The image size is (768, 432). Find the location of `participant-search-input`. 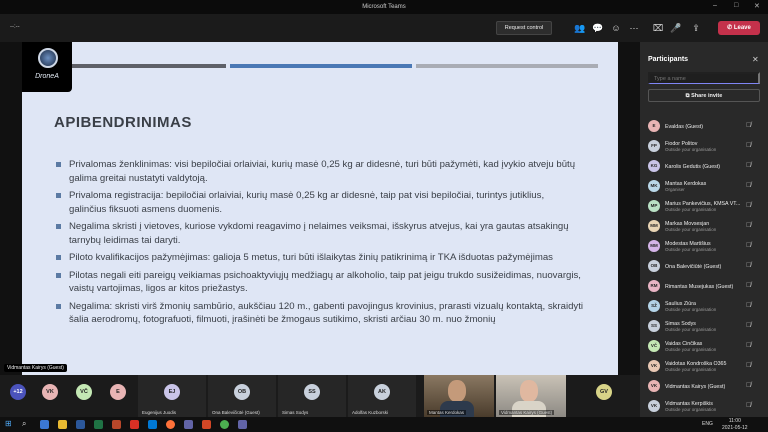

participant-search-input is located at coordinates (704, 78).